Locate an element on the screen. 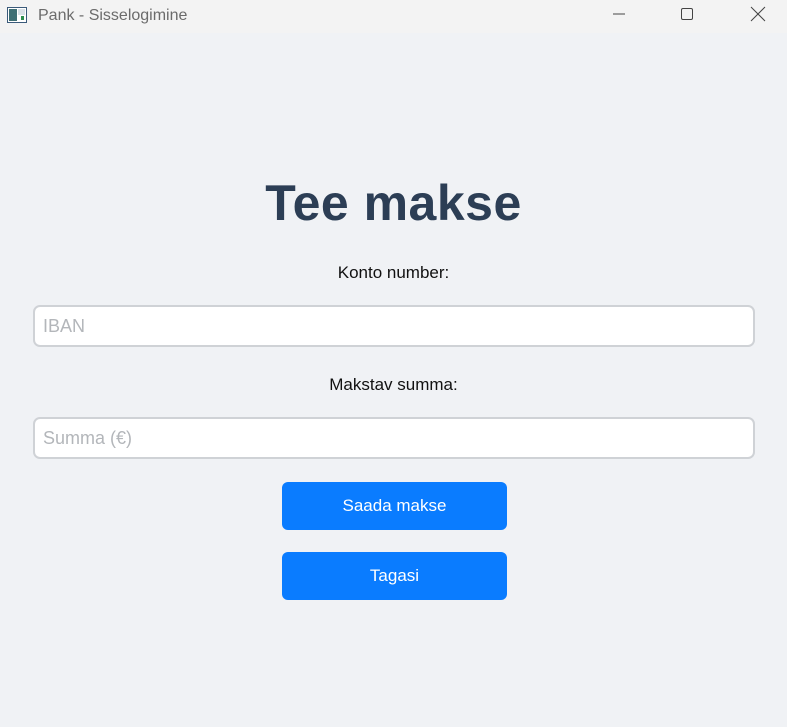  window-title: Pank - Sisselogimine is located at coordinates (113, 15).